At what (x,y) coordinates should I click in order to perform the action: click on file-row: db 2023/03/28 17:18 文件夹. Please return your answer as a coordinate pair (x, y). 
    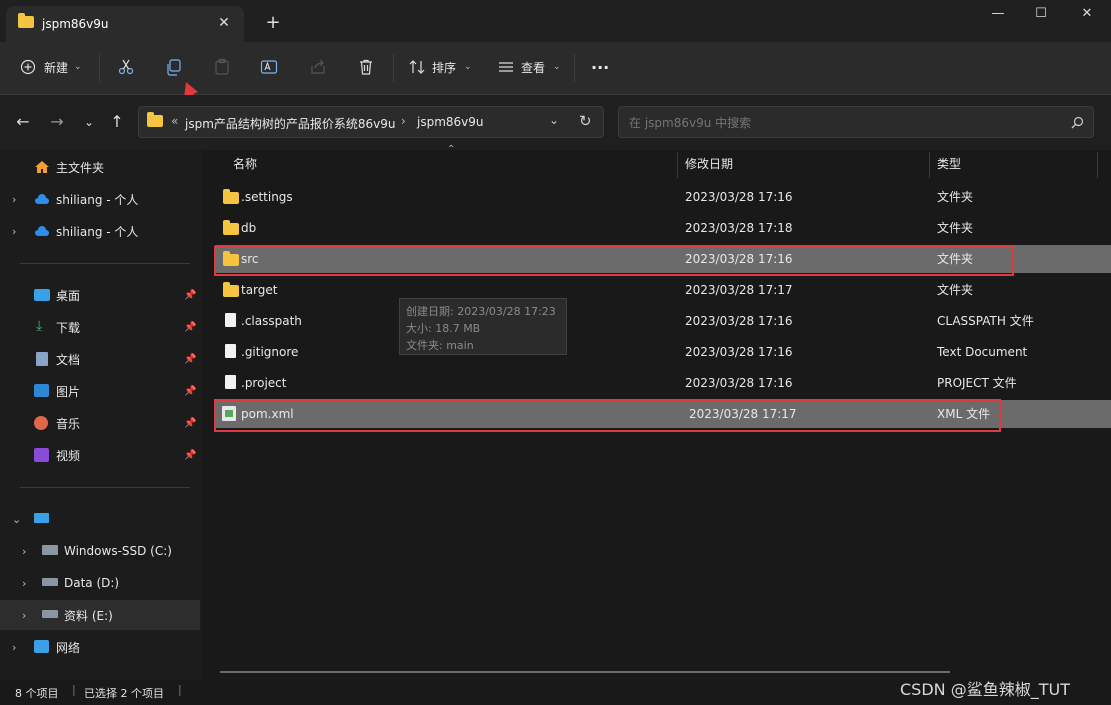
    Looking at the image, I should click on (663, 228).